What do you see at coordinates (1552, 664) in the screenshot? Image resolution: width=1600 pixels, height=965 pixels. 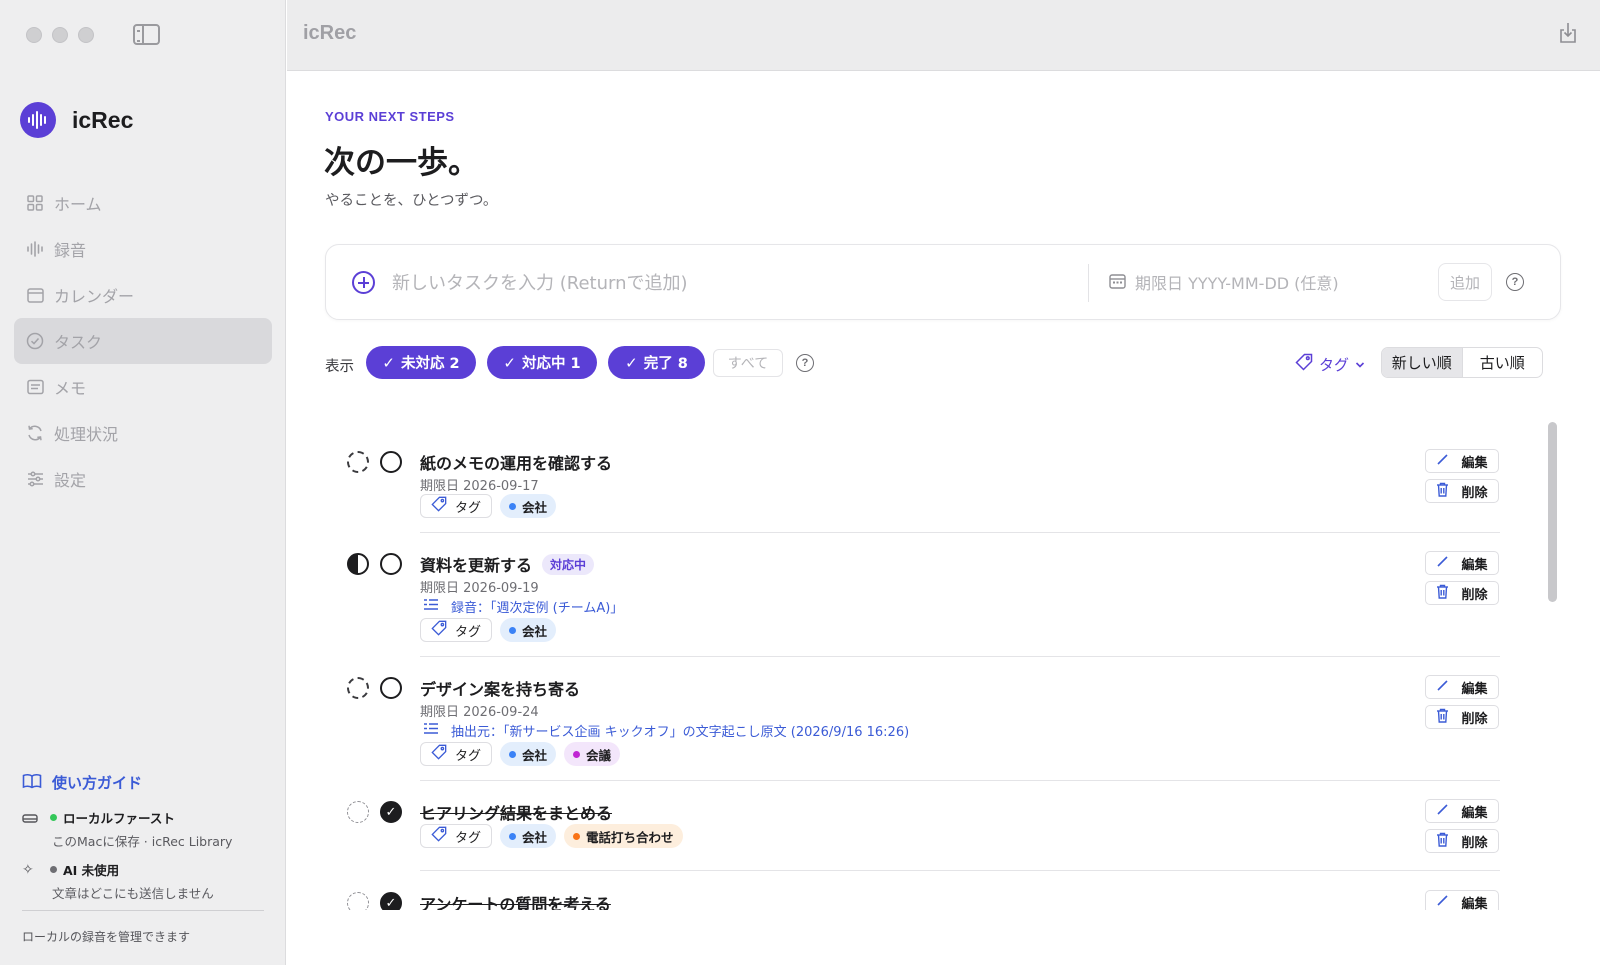 I see `scrollbar` at bounding box center [1552, 664].